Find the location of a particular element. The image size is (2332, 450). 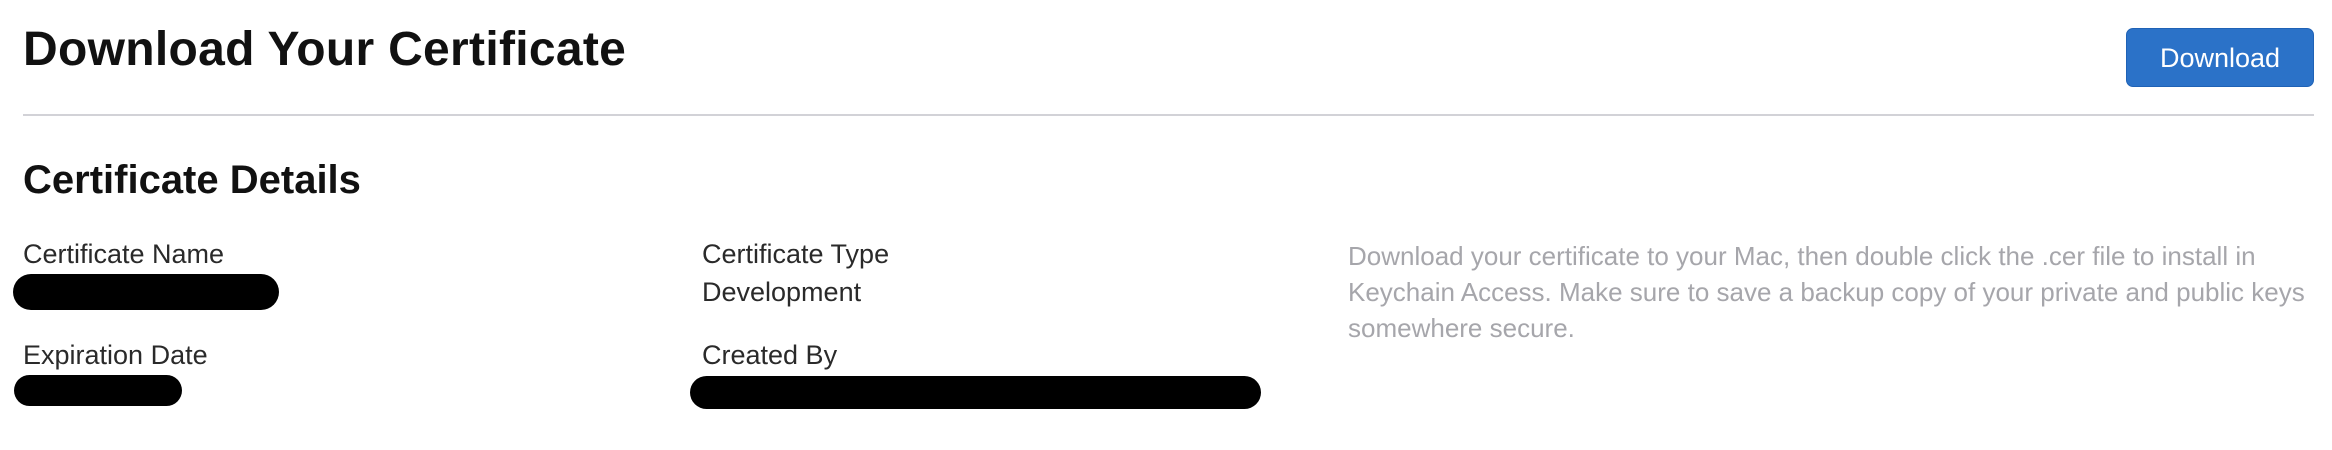

expiration-date-label: Expiration Date is located at coordinates (115, 355).